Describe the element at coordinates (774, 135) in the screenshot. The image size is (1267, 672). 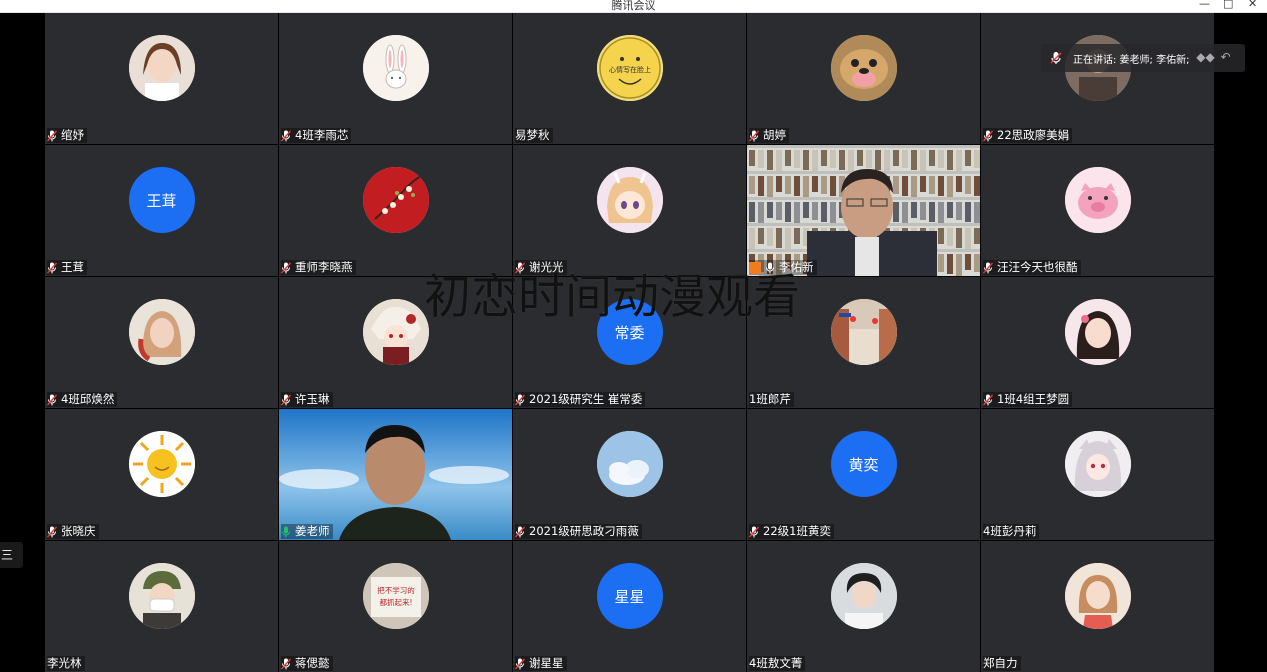
I see `participant-name: 胡婷` at that location.